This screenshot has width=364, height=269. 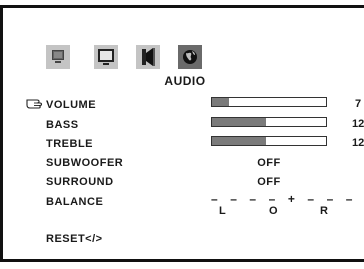 I want to click on menu-item-volume: VOLUME, so click(x=71, y=105).